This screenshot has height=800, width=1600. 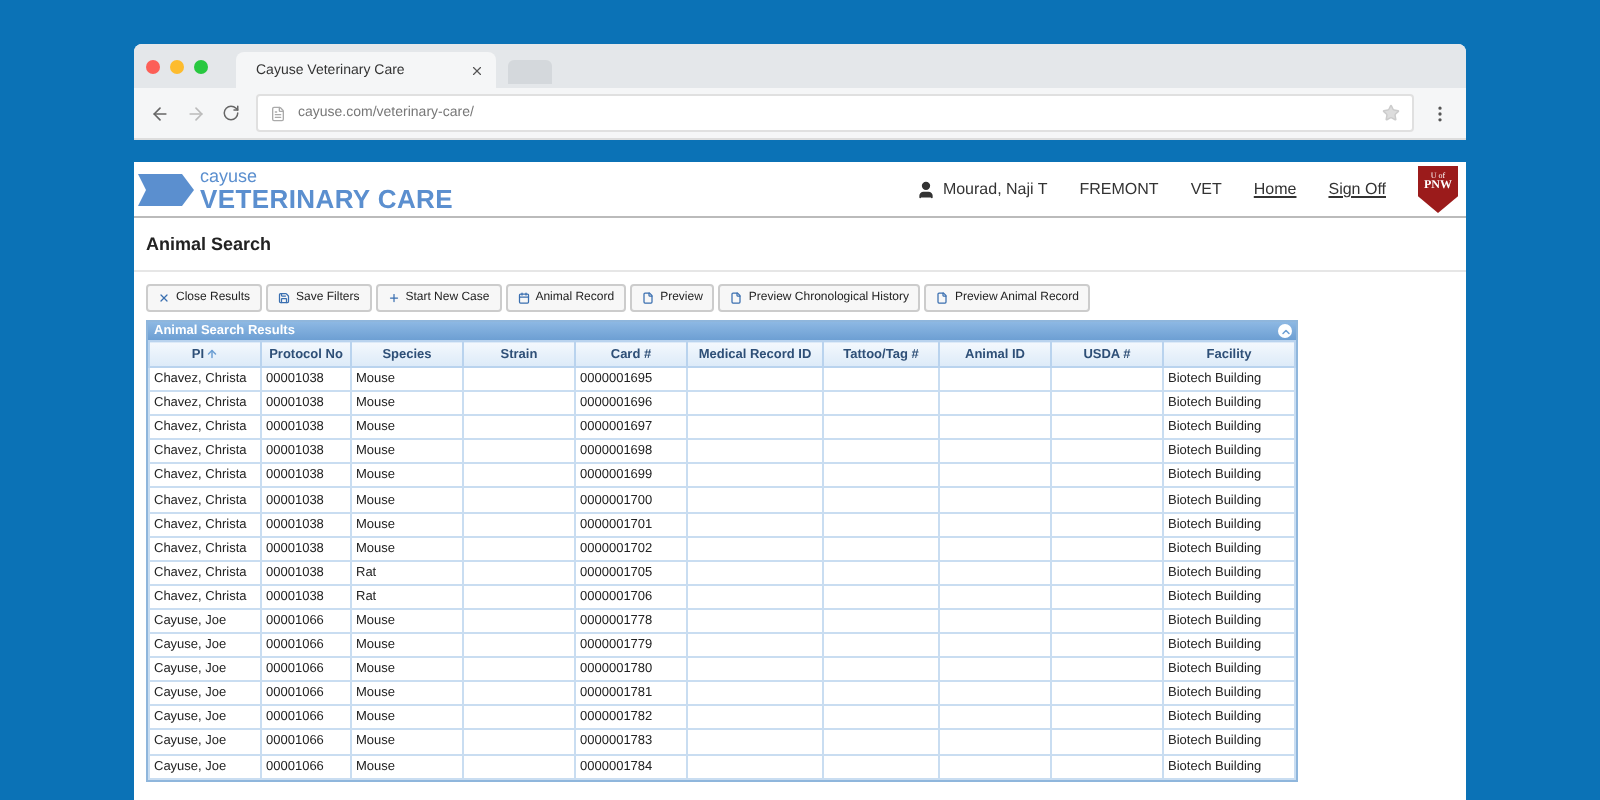 I want to click on calendar-icon, so click(x=523, y=298).